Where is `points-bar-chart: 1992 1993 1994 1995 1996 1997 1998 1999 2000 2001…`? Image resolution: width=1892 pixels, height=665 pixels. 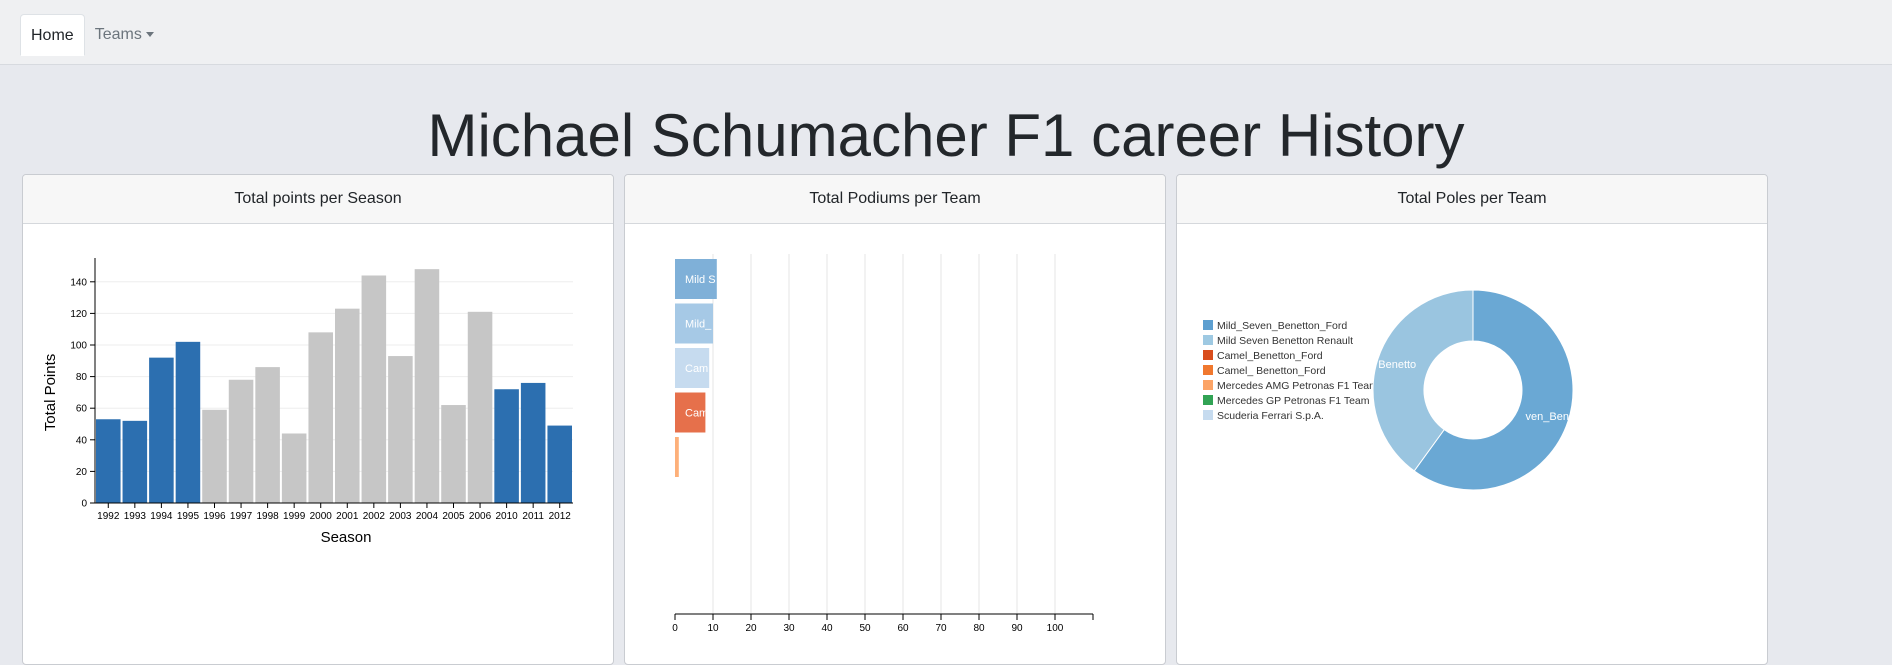 points-bar-chart: 1992 1993 1994 1995 1996 1997 1998 1999 2000 2001… is located at coordinates (307, 402).